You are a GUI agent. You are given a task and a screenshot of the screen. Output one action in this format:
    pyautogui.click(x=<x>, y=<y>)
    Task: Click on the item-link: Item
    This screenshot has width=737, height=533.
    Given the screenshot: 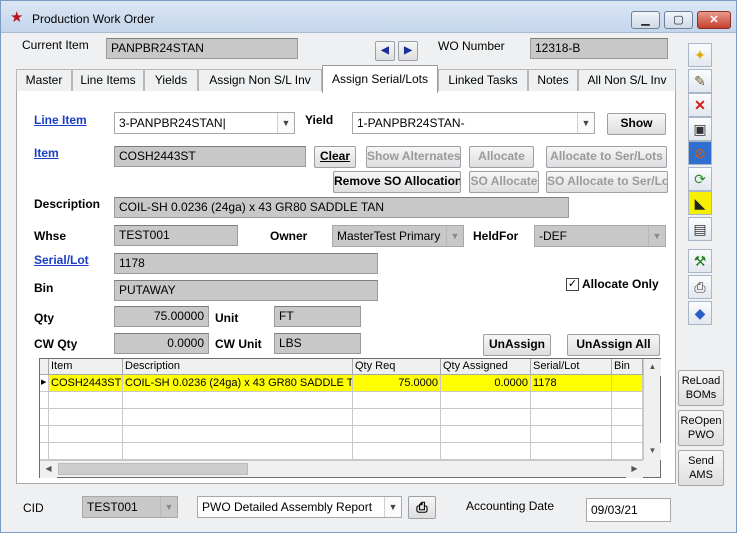 What is the action you would take?
    pyautogui.click(x=46, y=153)
    